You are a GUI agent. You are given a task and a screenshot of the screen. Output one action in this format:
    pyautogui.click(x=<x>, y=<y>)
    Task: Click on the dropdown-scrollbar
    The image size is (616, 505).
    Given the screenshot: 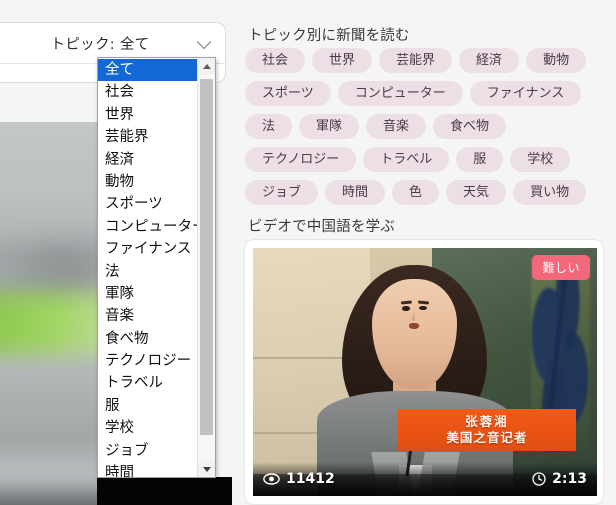 What is the action you would take?
    pyautogui.click(x=206, y=267)
    